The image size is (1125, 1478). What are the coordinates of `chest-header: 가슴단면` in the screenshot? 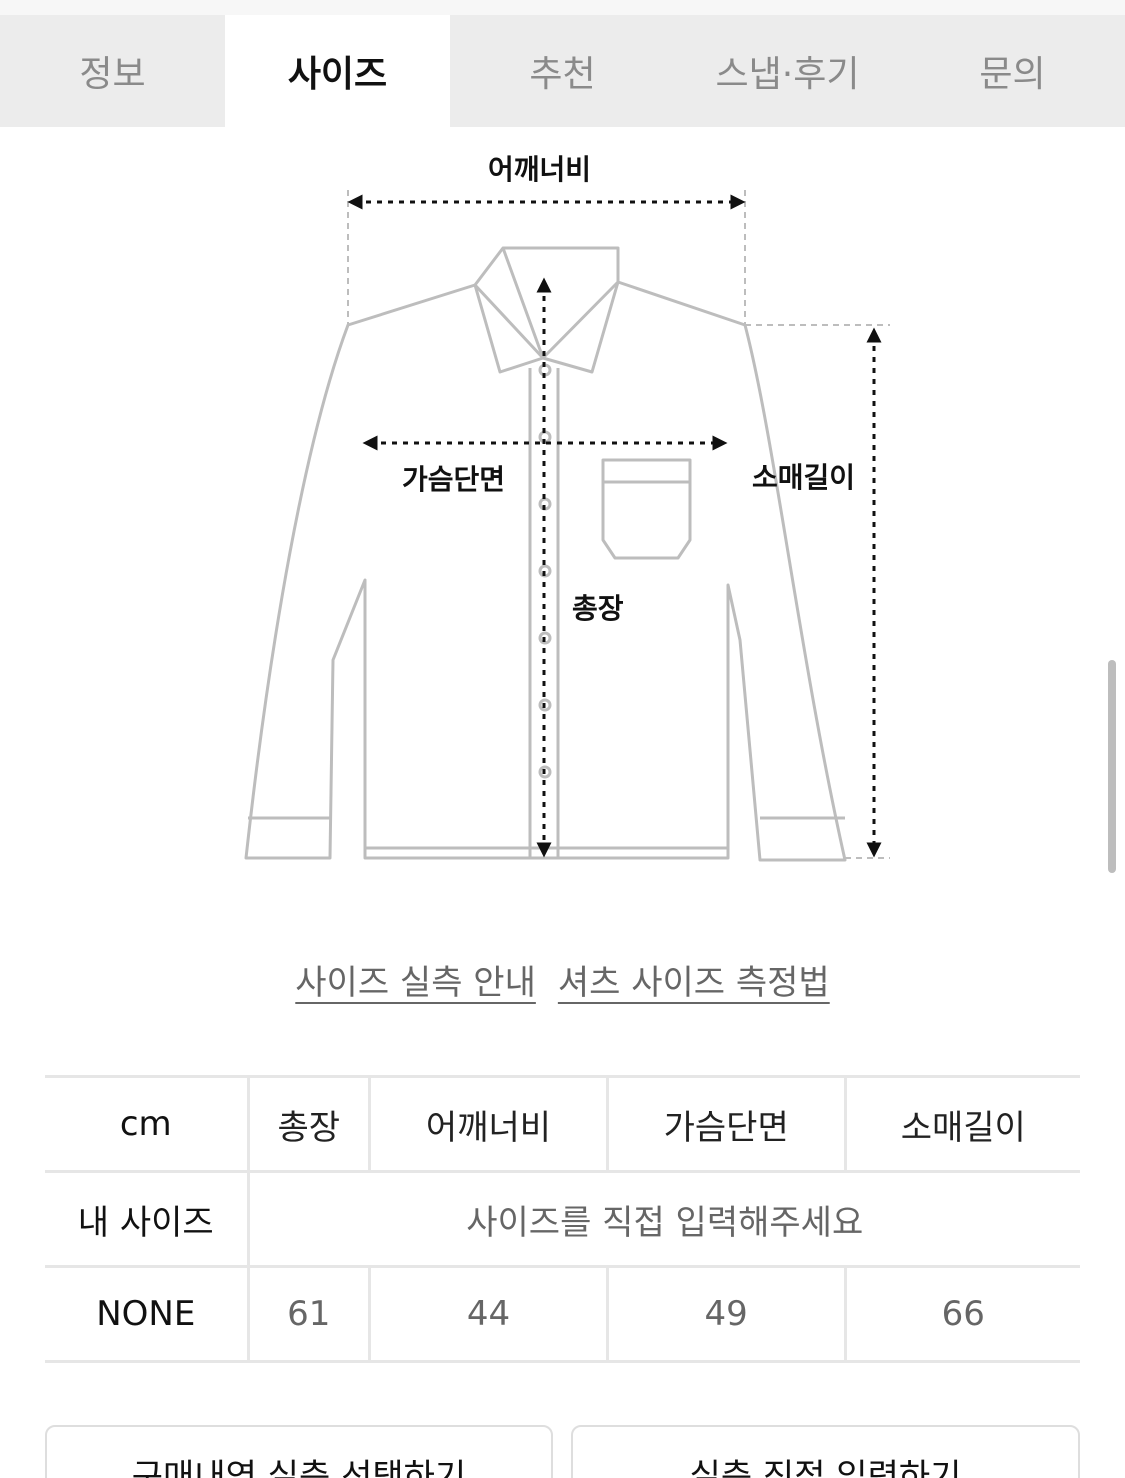 It's located at (725, 1124).